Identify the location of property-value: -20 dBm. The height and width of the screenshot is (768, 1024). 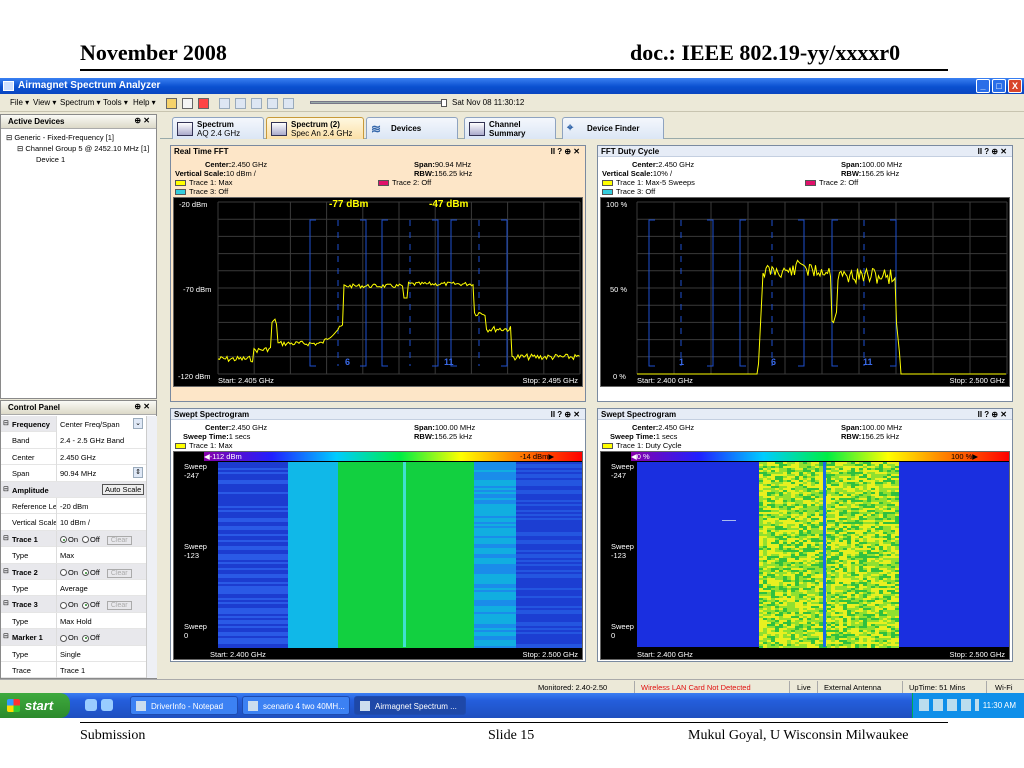
(101, 506).